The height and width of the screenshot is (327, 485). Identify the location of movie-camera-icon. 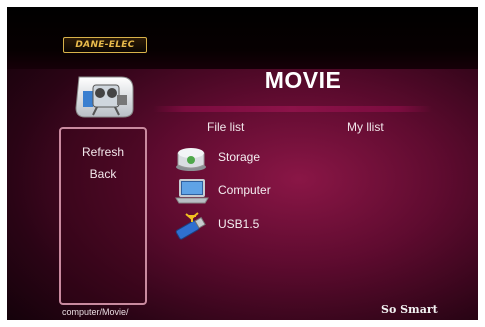
(104, 97).